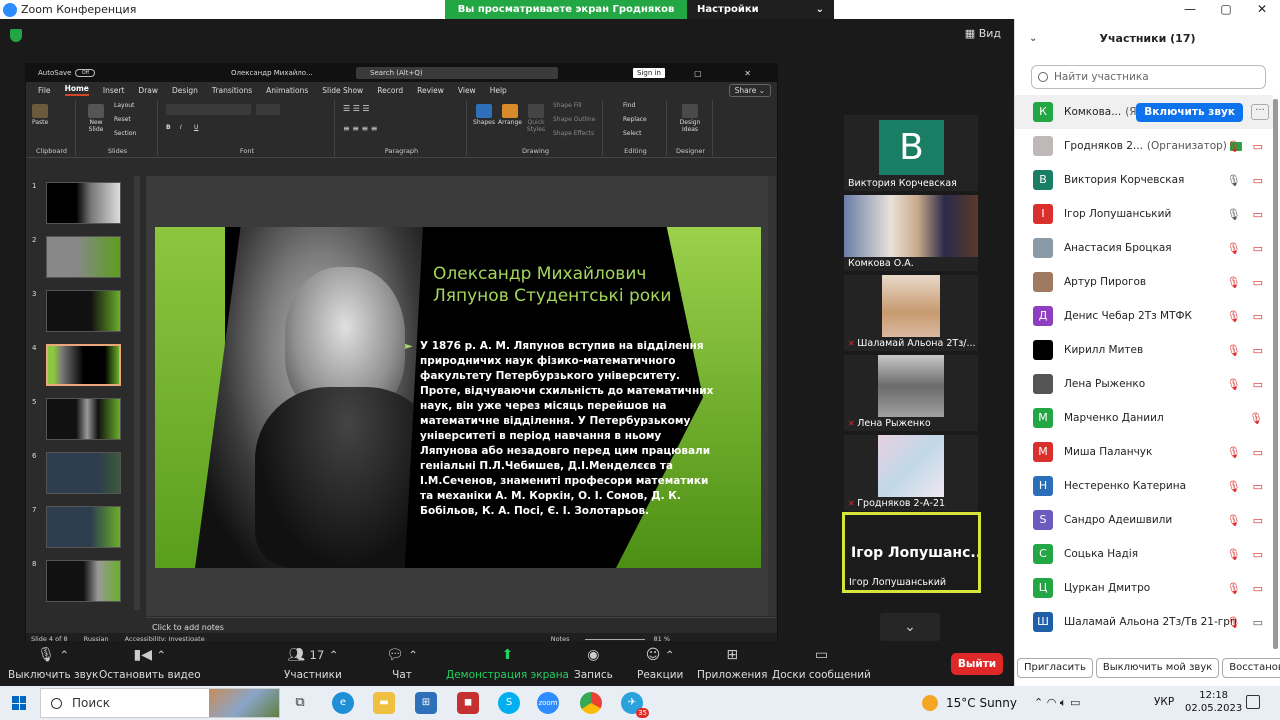 The width and height of the screenshot is (1280, 720). I want to click on shapes-button: Shapes, so click(484, 115).